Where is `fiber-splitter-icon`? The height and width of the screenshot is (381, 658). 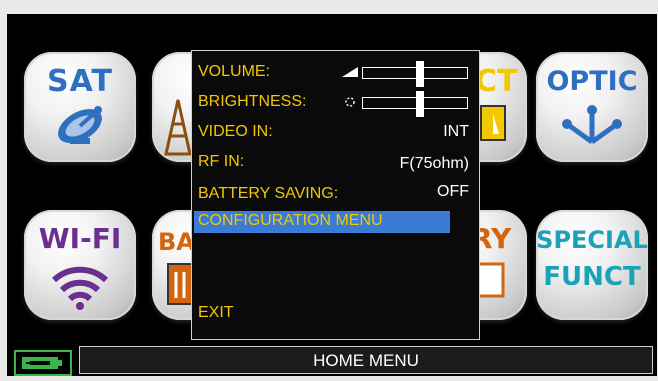
fiber-splitter-icon is located at coordinates (592, 125).